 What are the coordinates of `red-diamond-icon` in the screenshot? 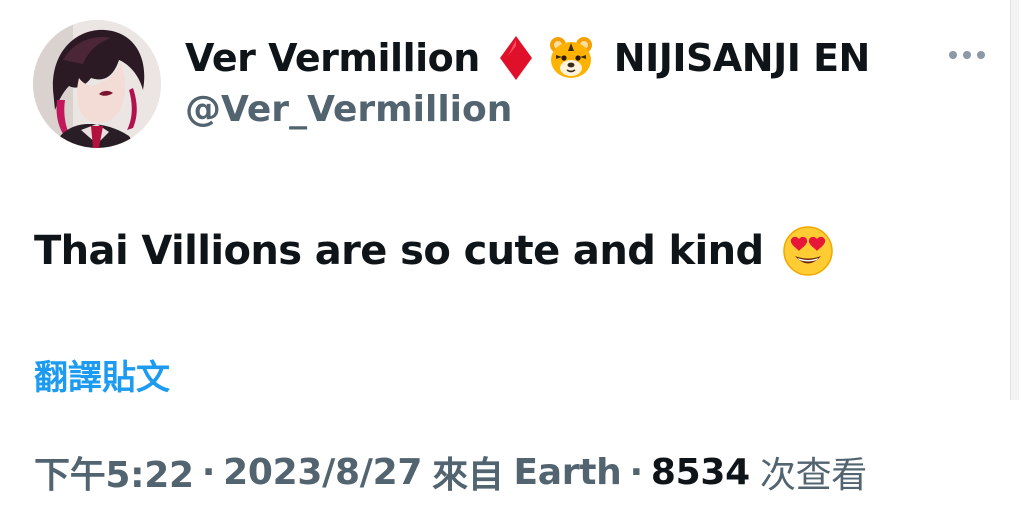 It's located at (516, 58).